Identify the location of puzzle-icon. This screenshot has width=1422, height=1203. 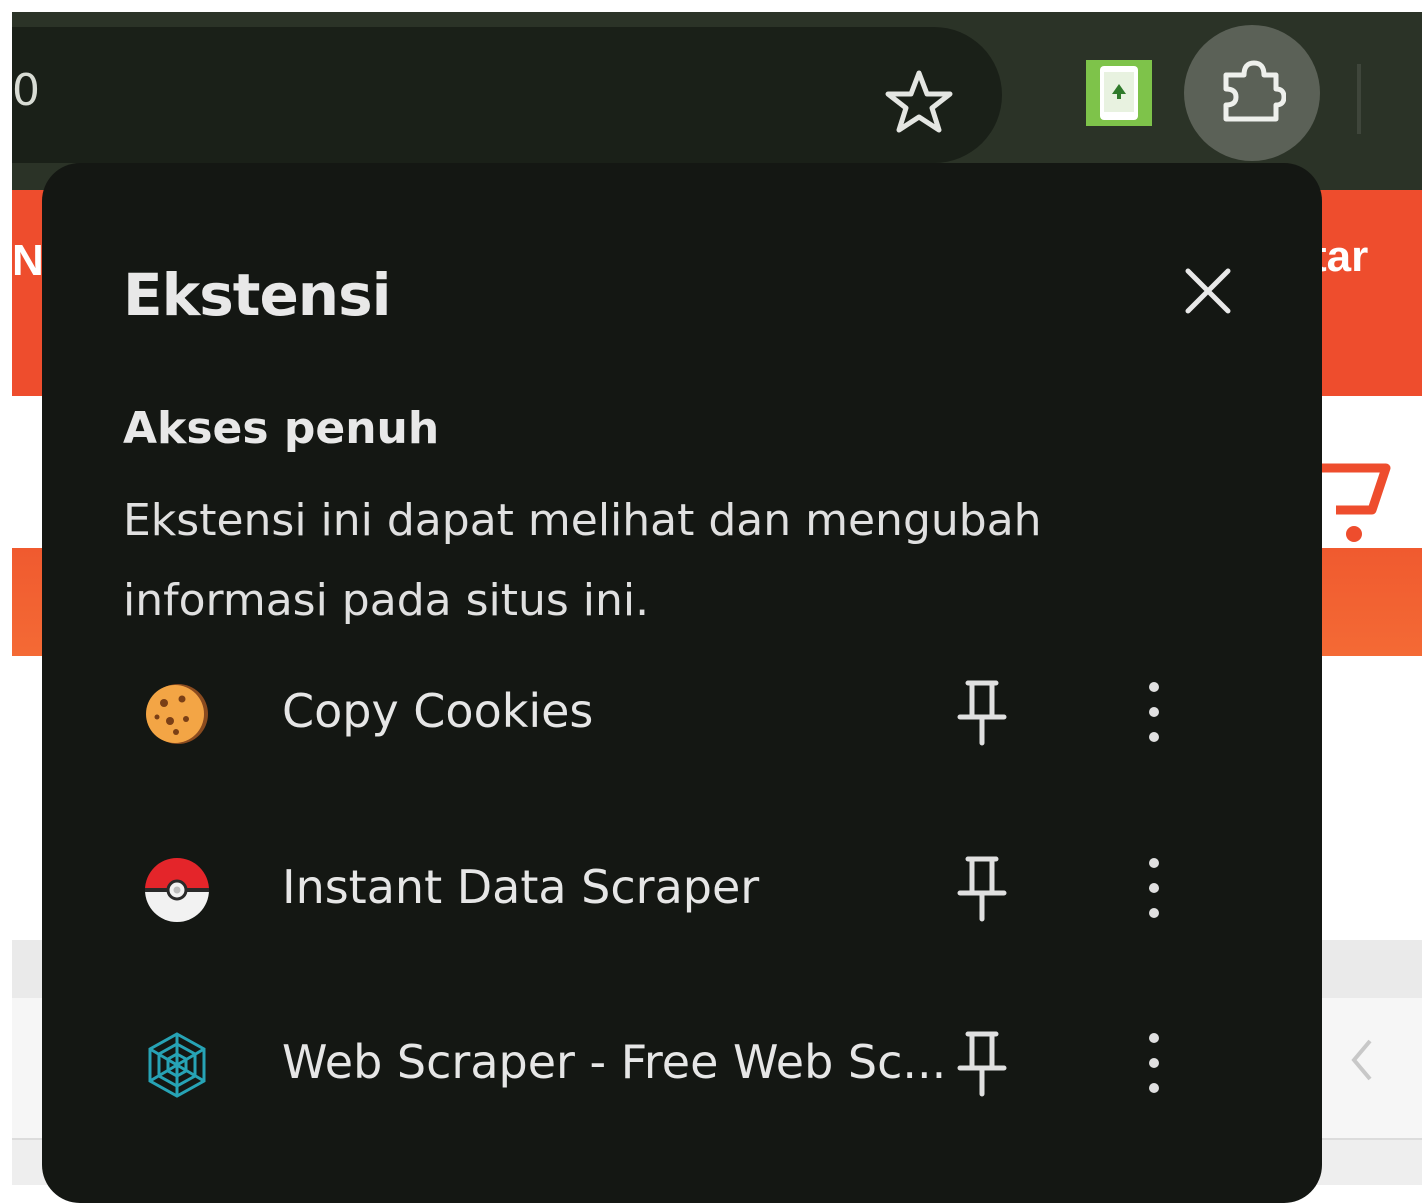
(1254, 91).